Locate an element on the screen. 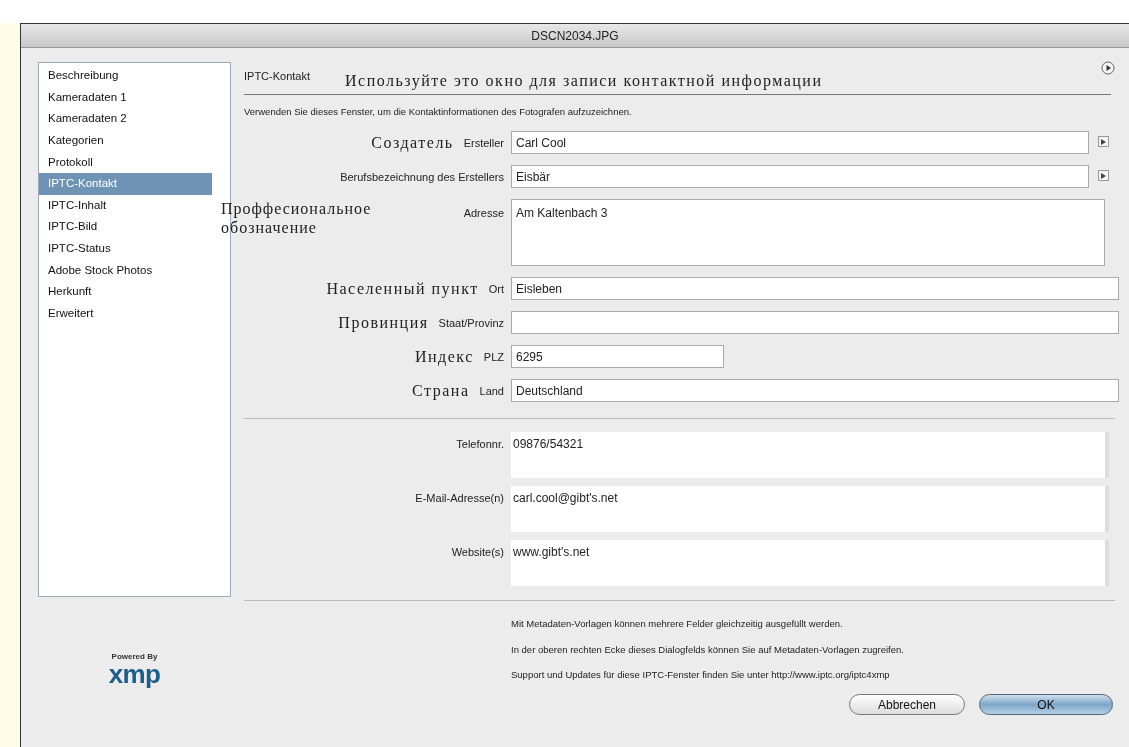 This screenshot has width=1129, height=747. logo-wordmark: xmp is located at coordinates (134, 674).